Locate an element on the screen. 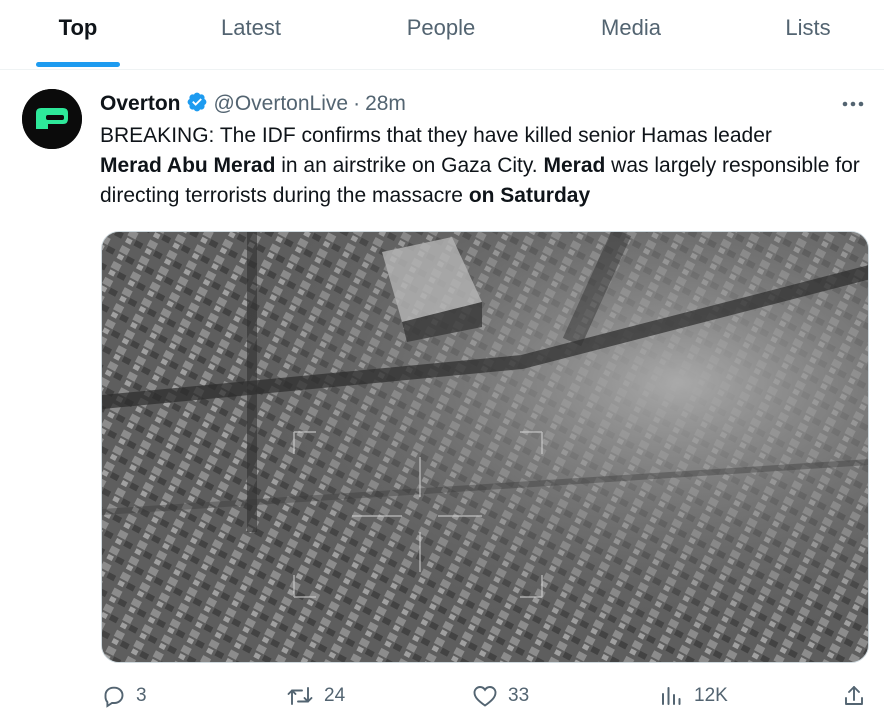 The height and width of the screenshot is (710, 884). tab-top: Top is located at coordinates (78, 35).